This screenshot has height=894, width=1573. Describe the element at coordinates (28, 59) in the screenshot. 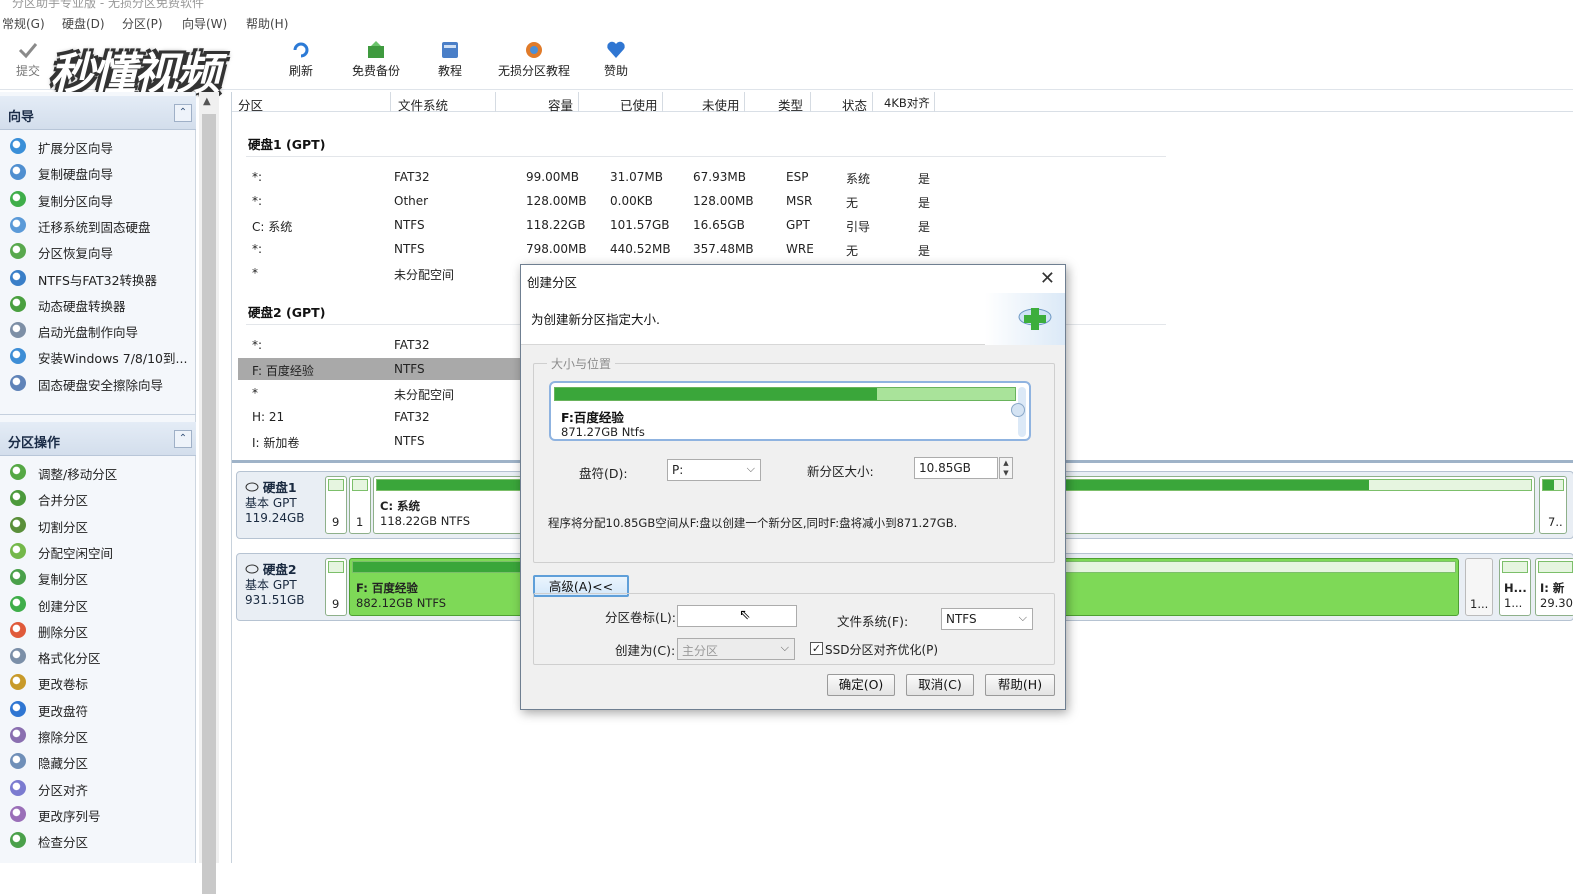

I see `submit-button: 提交` at that location.